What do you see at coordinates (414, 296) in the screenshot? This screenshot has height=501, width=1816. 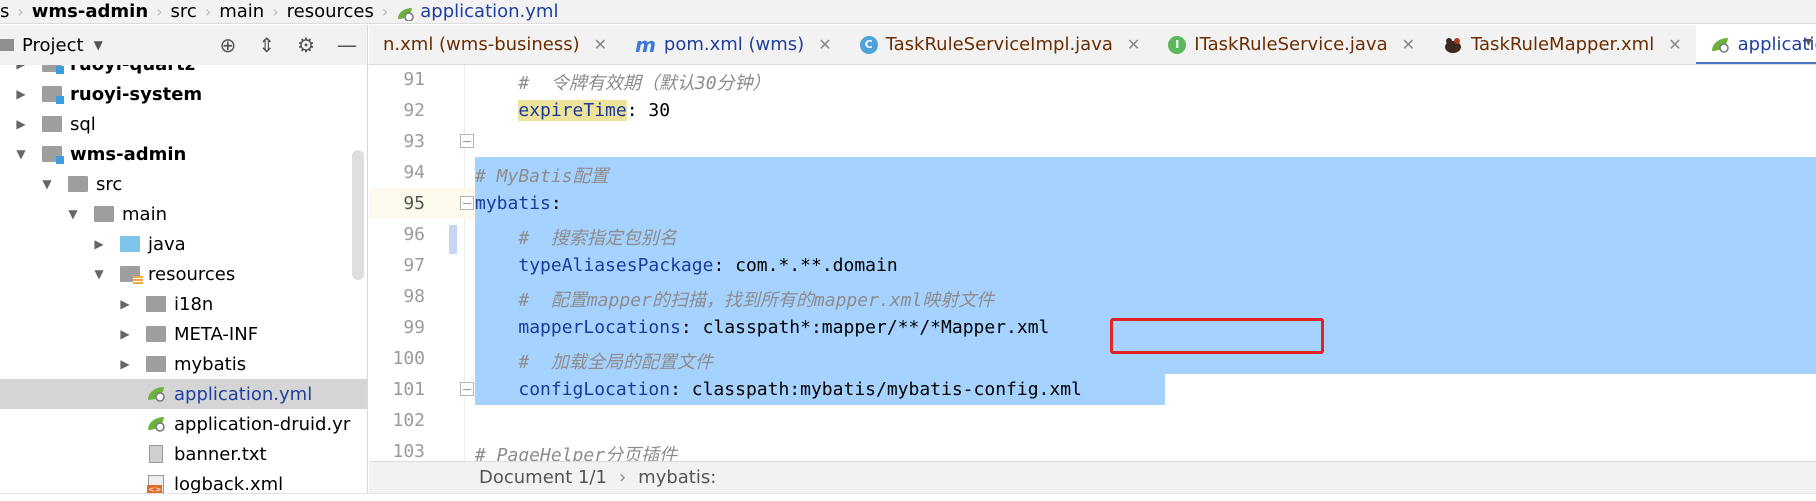 I see `line-number: 98` at bounding box center [414, 296].